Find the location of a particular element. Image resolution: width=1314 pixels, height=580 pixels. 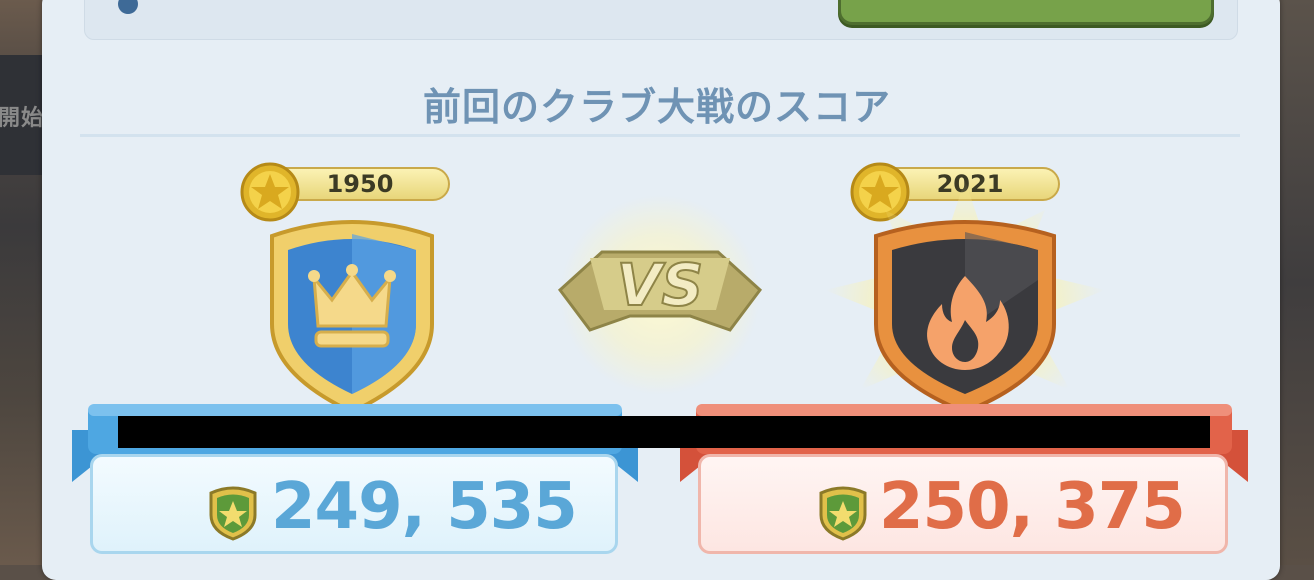

vs-text: VS is located at coordinates (660, 285).